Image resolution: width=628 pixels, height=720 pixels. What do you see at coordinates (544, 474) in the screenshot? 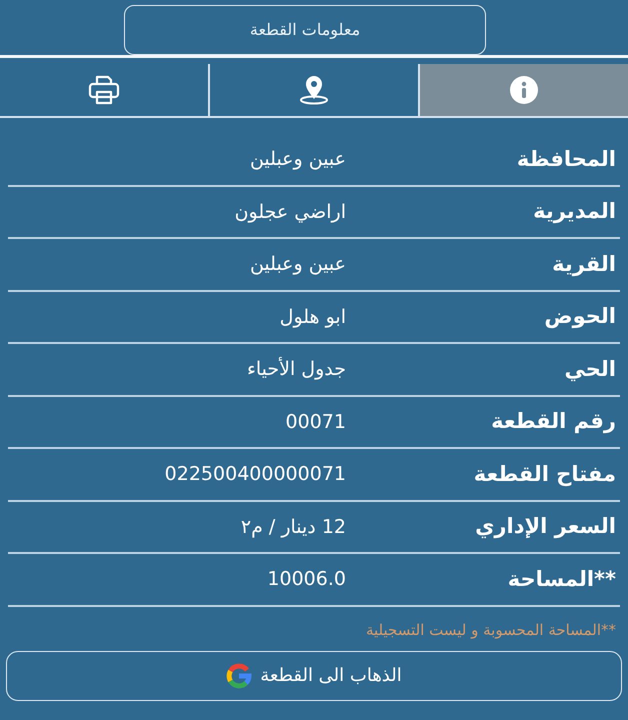
I see `field-label: مفتاح القطعة` at bounding box center [544, 474].